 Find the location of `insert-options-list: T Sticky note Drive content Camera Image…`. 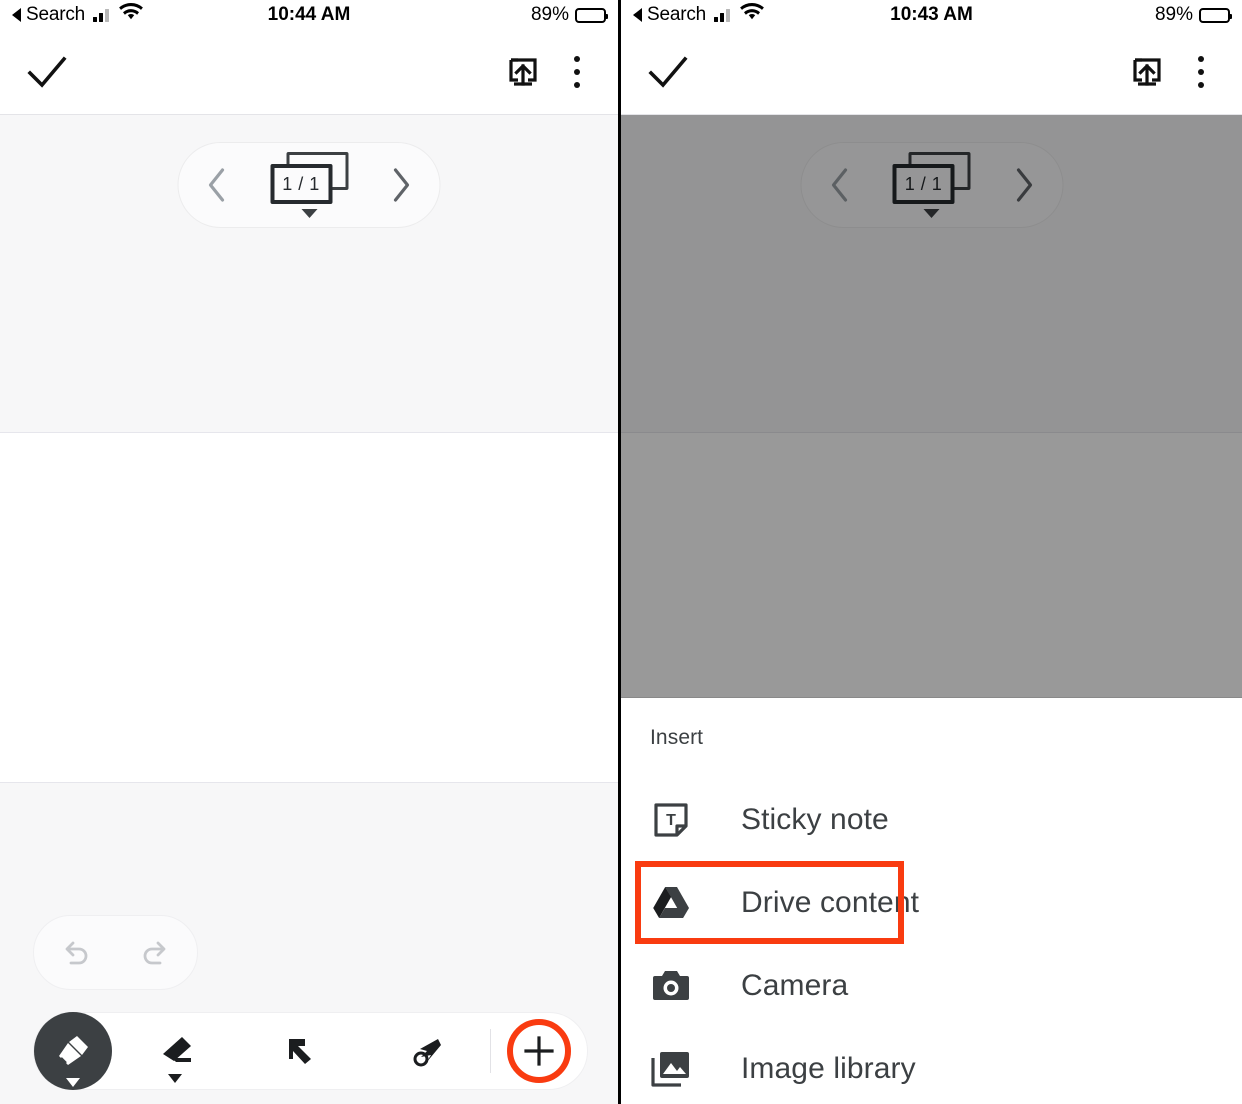

insert-options-list: T Sticky note Drive content Camera Image… is located at coordinates (931, 941).